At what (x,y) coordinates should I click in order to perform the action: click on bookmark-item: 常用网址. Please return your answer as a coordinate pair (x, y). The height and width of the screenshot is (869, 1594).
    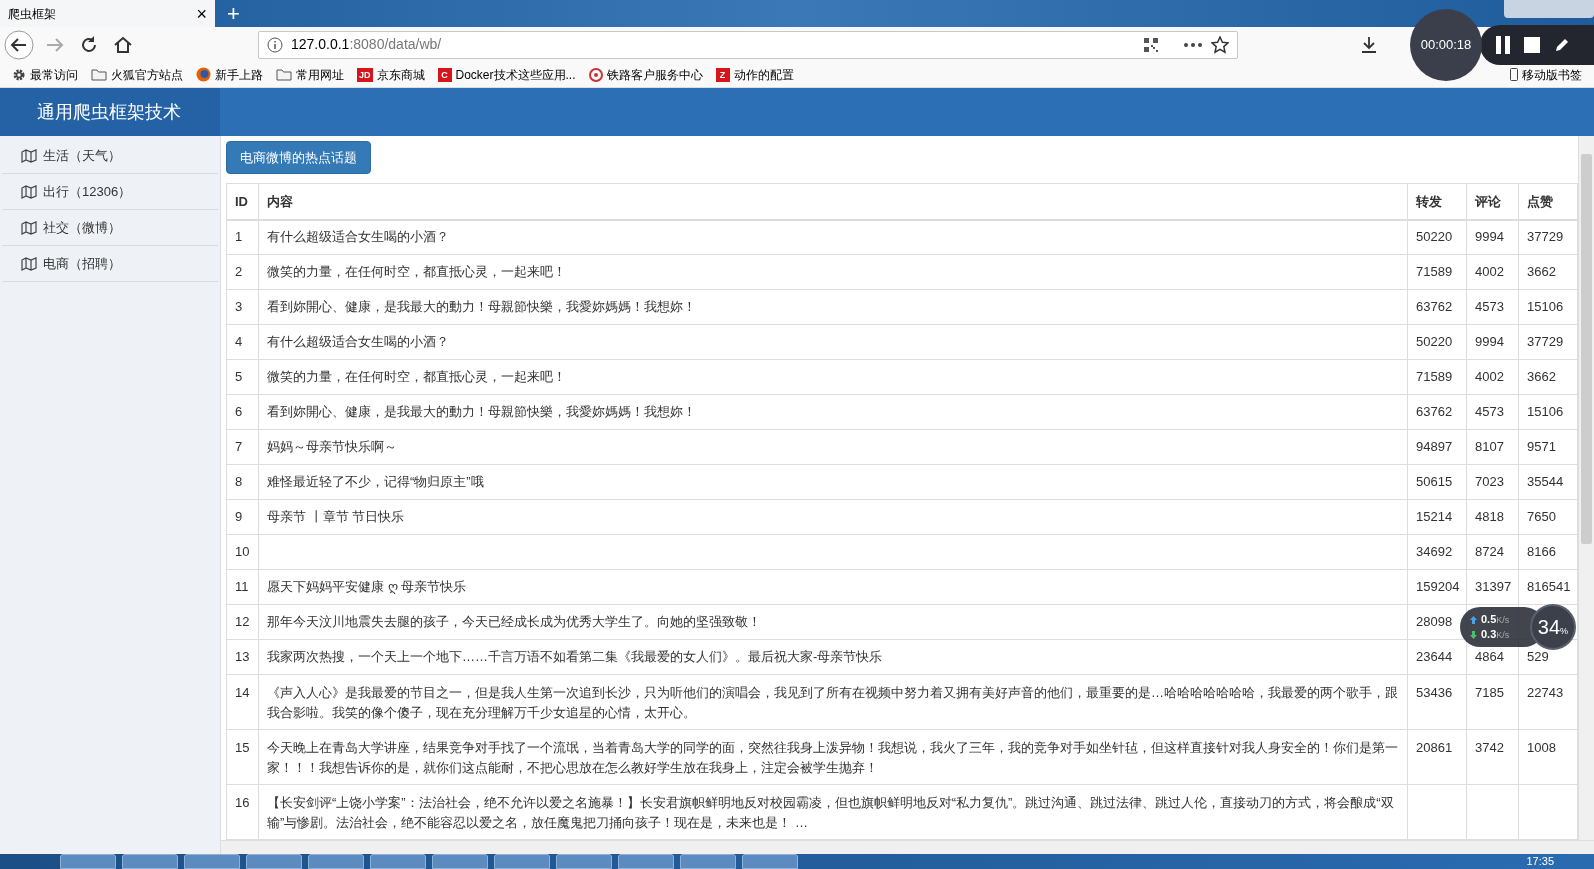
    Looking at the image, I should click on (310, 74).